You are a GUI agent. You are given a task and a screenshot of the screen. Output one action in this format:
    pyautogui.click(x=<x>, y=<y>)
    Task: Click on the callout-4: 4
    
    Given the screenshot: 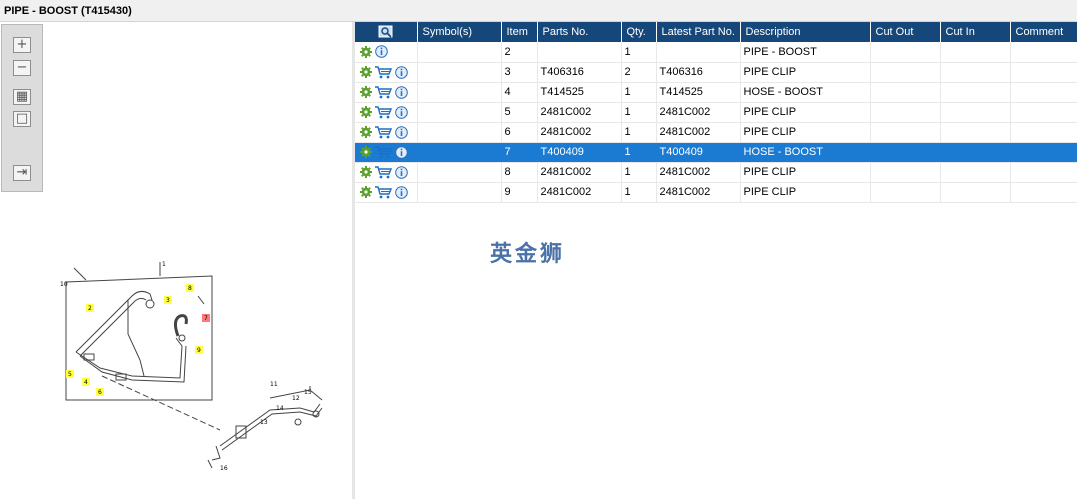 What is the action you would take?
    pyautogui.click(x=86, y=382)
    